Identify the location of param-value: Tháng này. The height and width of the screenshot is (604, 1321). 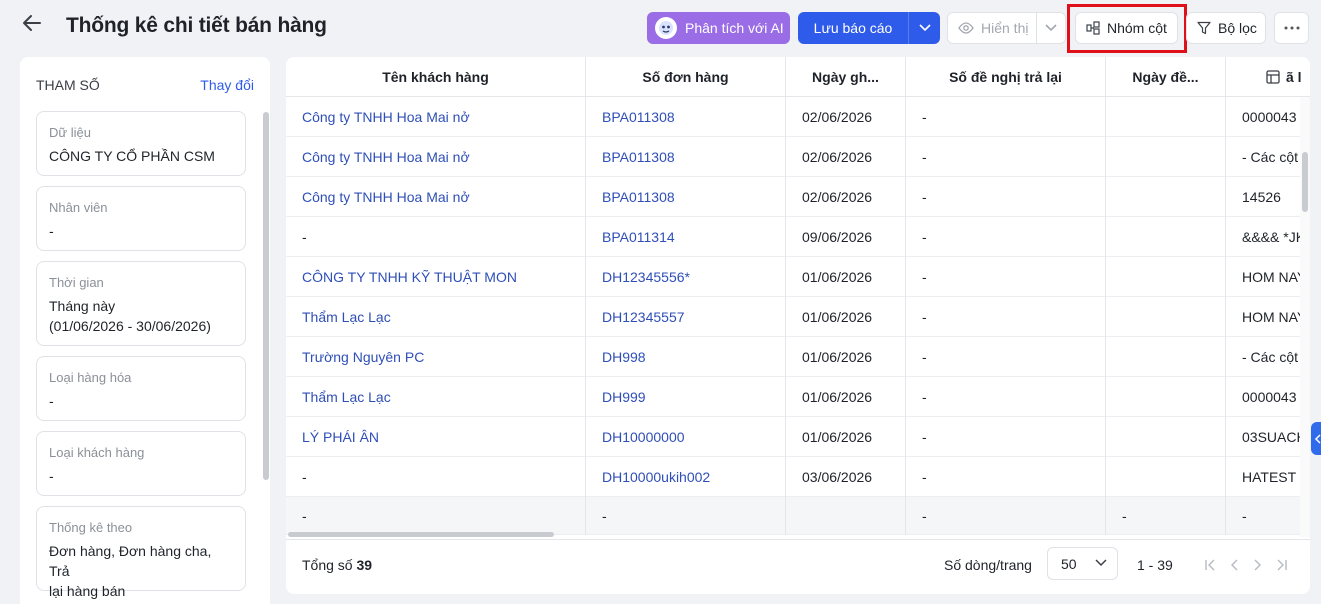
(82, 306).